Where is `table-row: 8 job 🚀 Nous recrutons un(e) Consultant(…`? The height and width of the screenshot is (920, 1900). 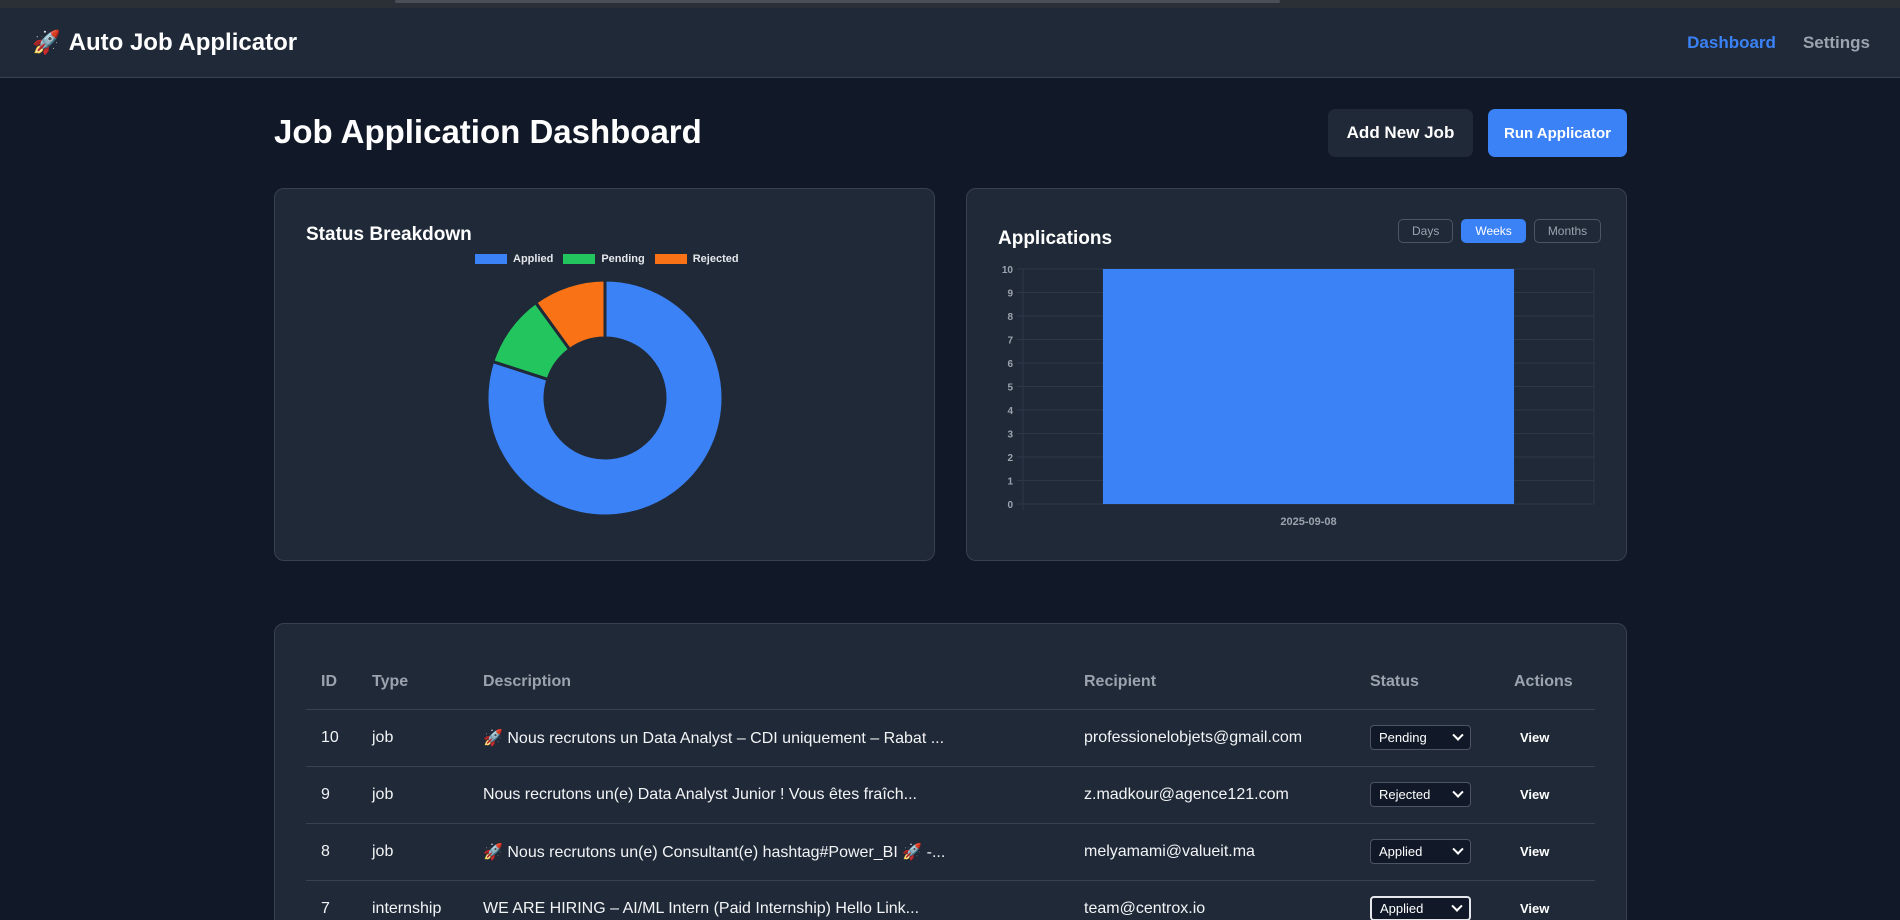 table-row: 8 job 🚀 Nous recrutons un(e) Consultant(… is located at coordinates (950, 852).